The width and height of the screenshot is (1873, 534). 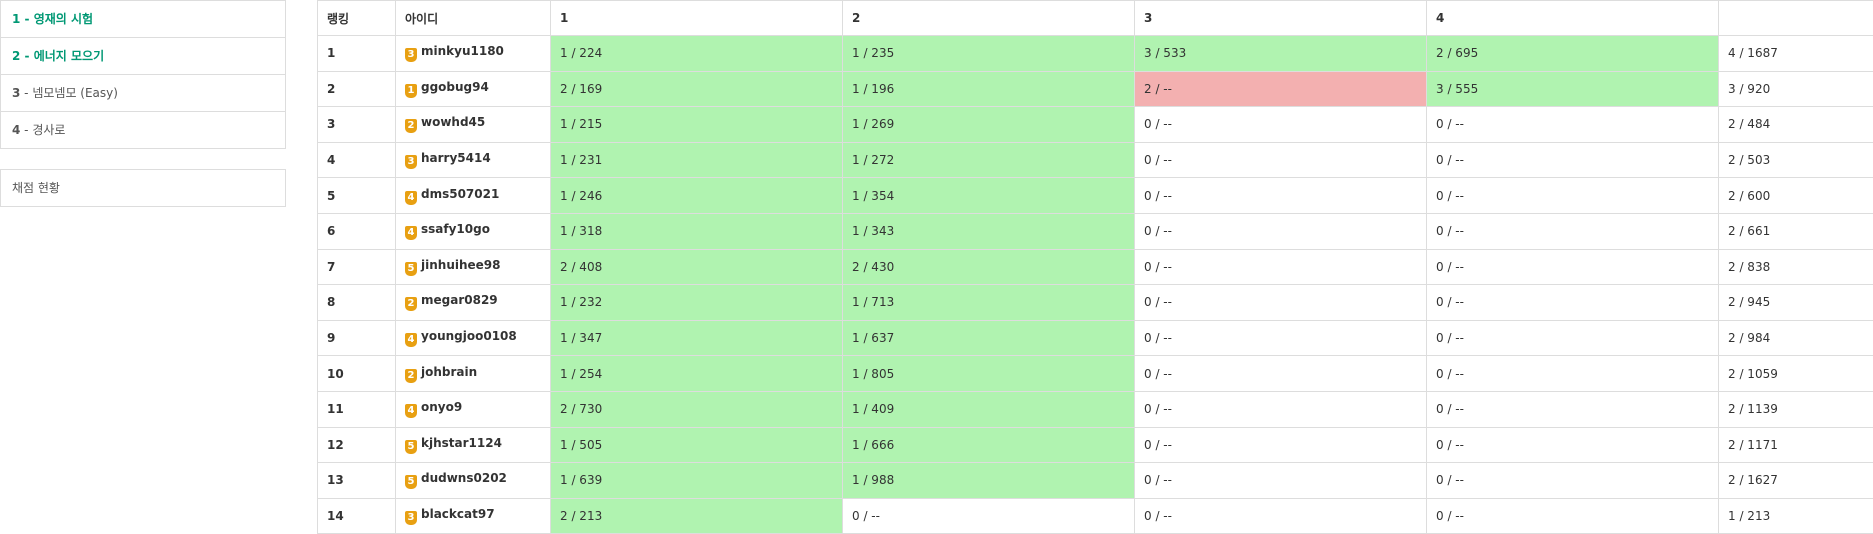 What do you see at coordinates (696, 53) in the screenshot?
I see `problem-result-cell-1: 1 / 224` at bounding box center [696, 53].